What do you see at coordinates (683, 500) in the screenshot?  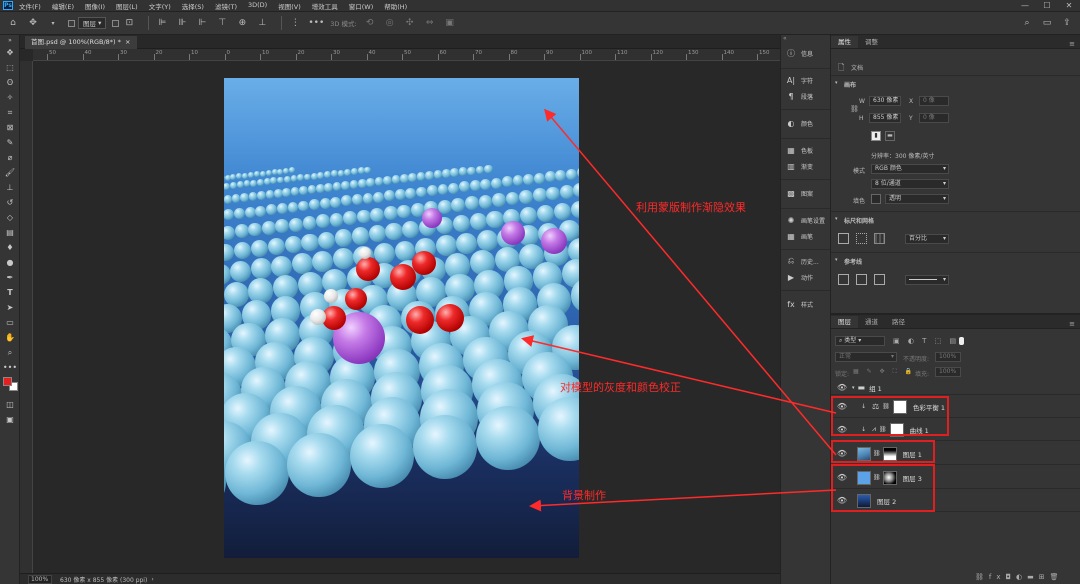 I see `arrow-to-background` at bounding box center [683, 500].